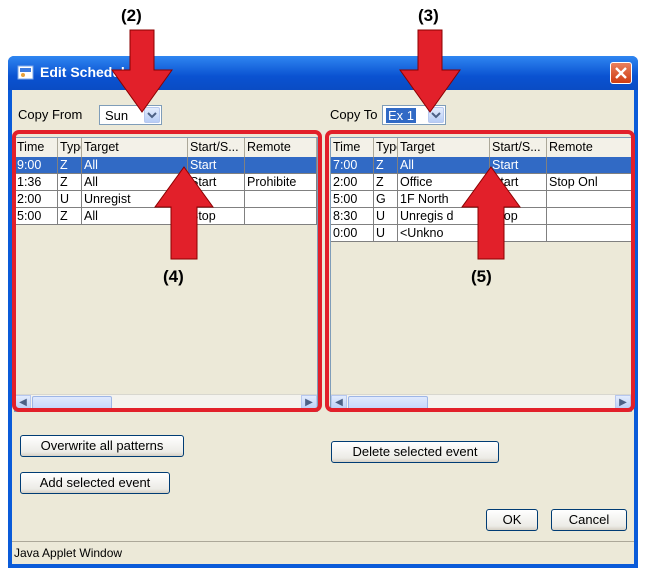 Image resolution: width=646 pixels, height=572 pixels. I want to click on status-bar: Java Applet Window, so click(323, 552).